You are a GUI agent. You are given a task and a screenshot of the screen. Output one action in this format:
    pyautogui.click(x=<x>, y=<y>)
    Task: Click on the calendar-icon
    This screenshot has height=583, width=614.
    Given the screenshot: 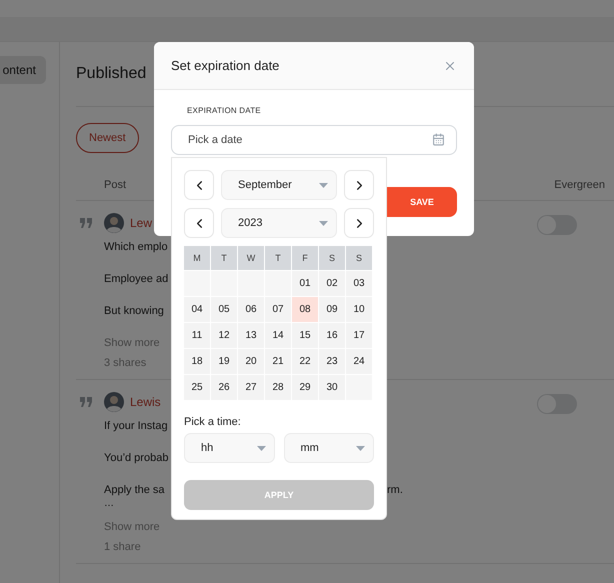 What is the action you would take?
    pyautogui.click(x=438, y=139)
    